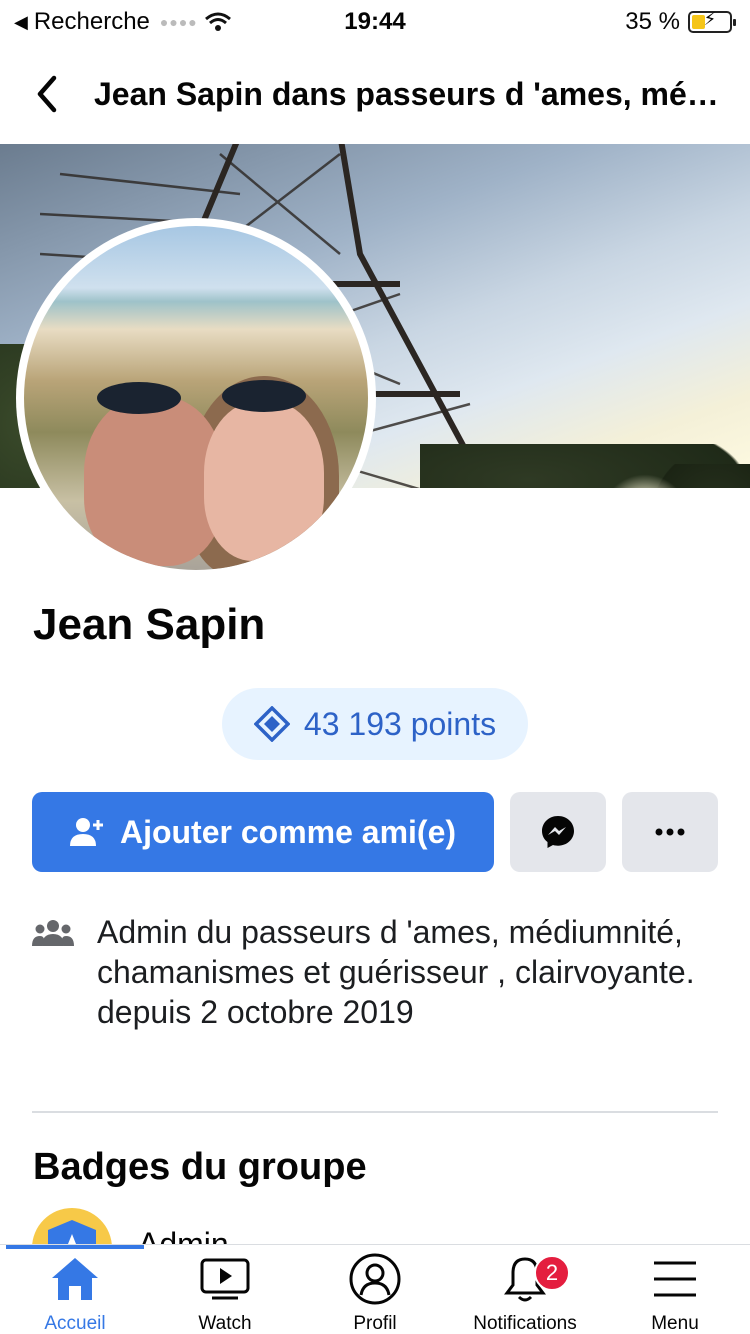 This screenshot has width=750, height=1334. I want to click on menu-icon, so click(675, 1279).